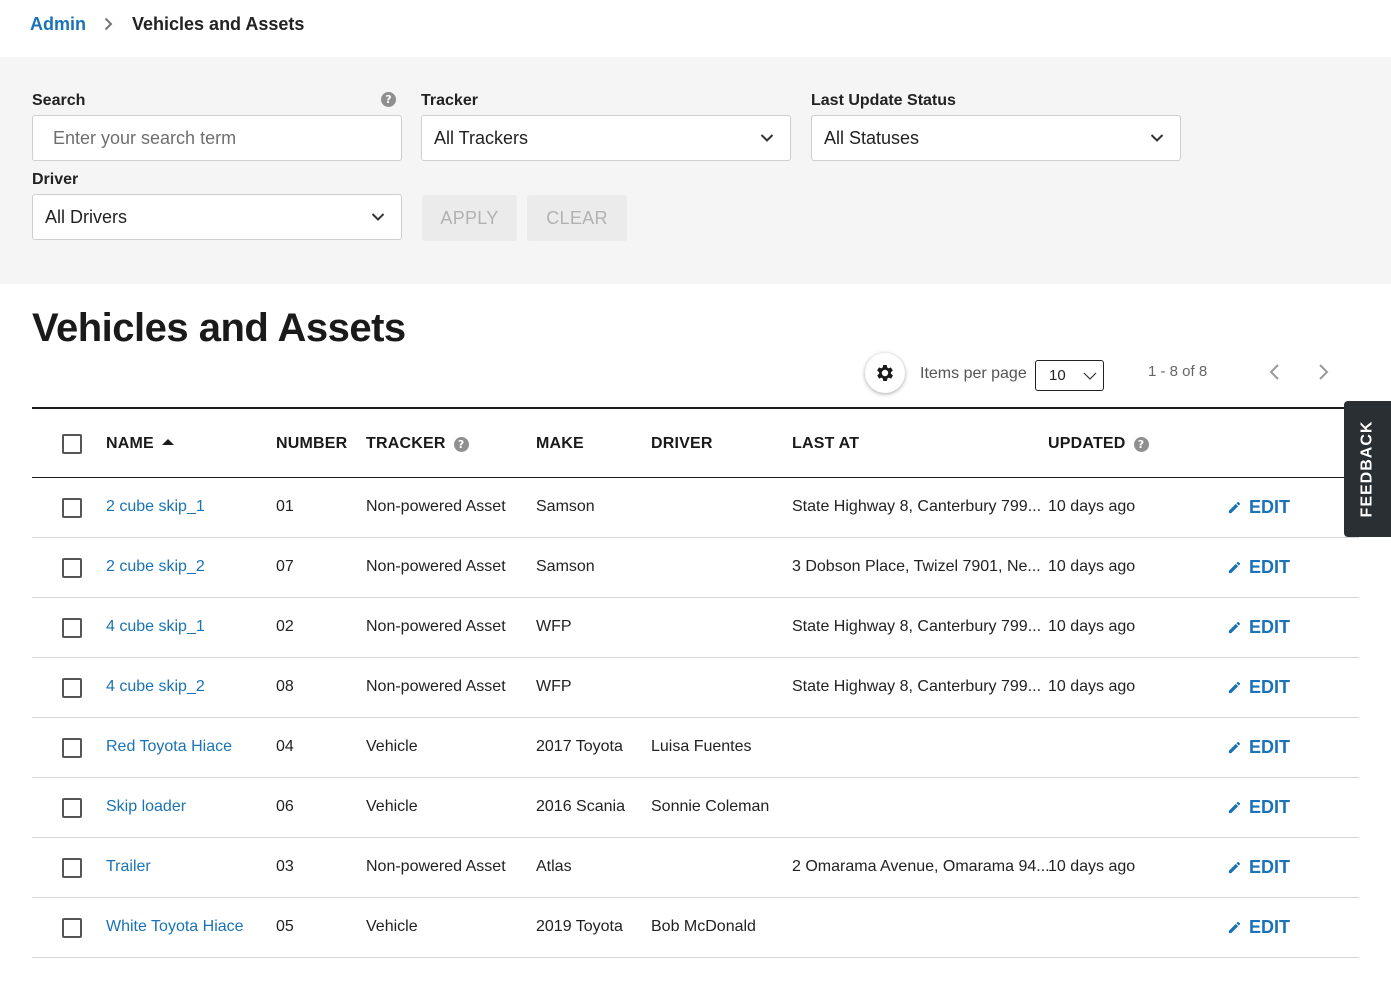 The width and height of the screenshot is (1391, 995). Describe the element at coordinates (155, 507) in the screenshot. I see `vehicle-name-link: 2 cube skip_1` at that location.